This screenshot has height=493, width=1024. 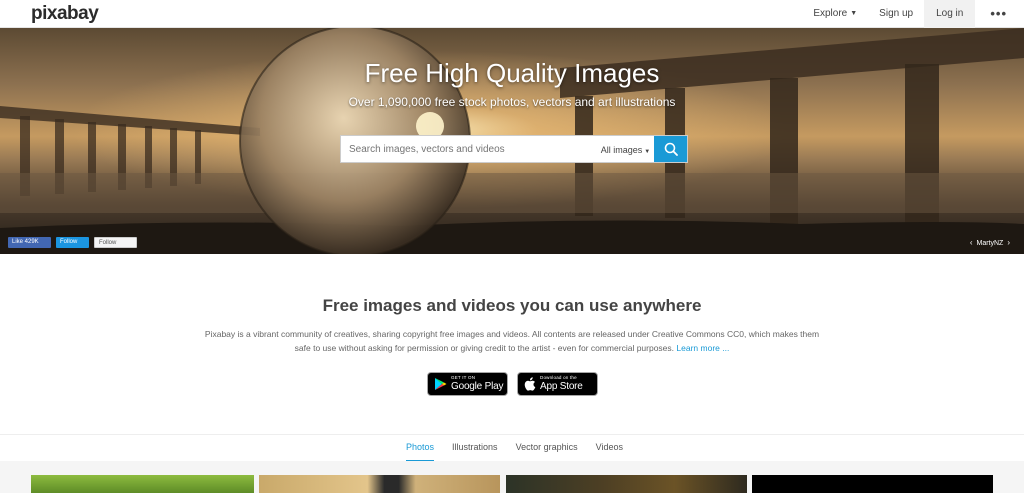 I want to click on nav-explore-label: Explore, so click(x=830, y=13).